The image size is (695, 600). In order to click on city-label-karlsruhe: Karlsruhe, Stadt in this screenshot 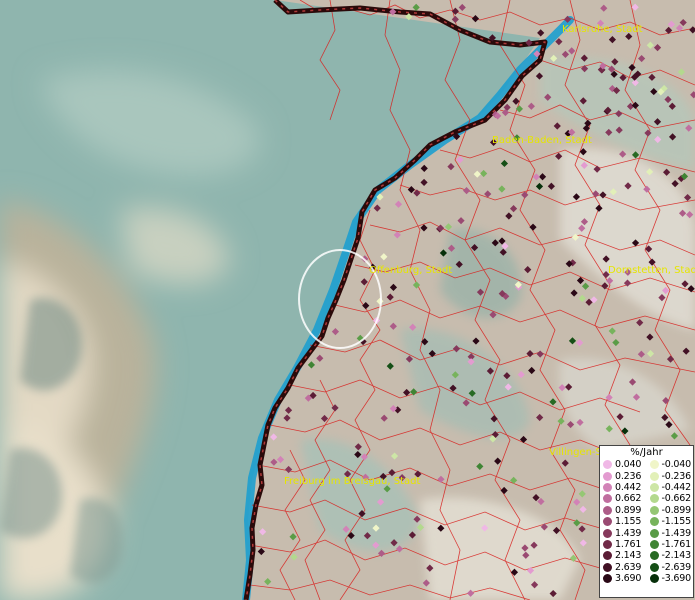, I will do `click(602, 29)`.